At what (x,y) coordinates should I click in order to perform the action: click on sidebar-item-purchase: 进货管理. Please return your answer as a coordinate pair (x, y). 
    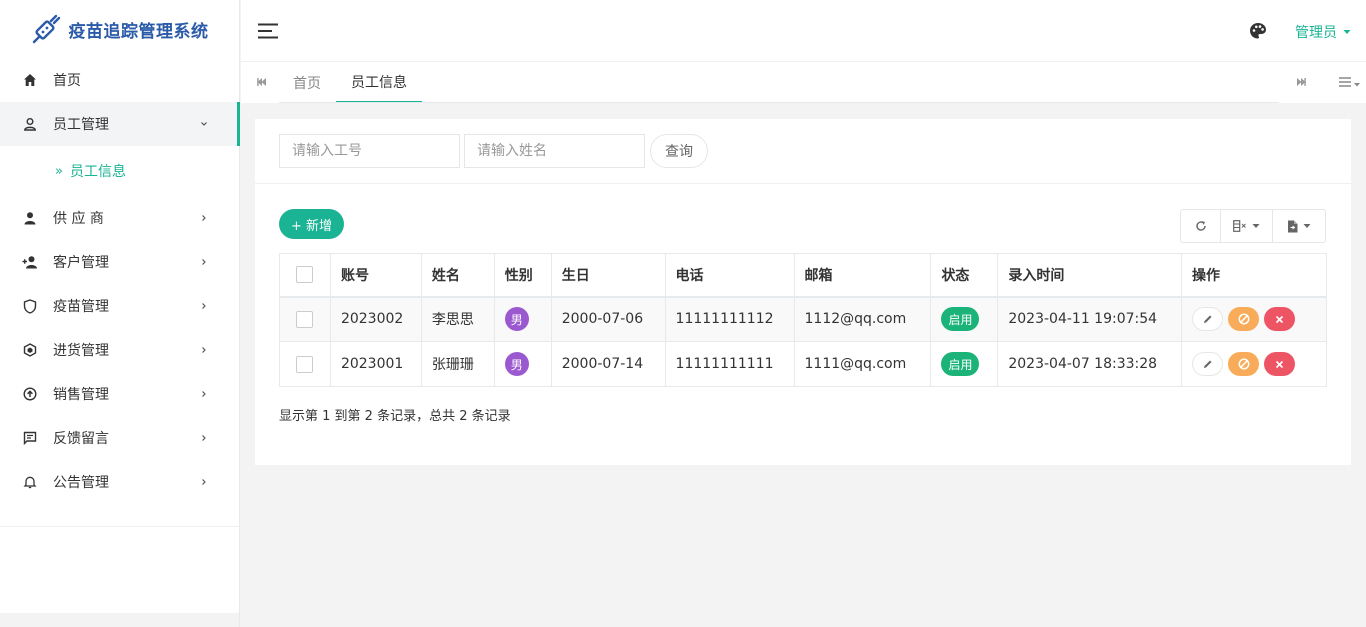
    Looking at the image, I should click on (119, 350).